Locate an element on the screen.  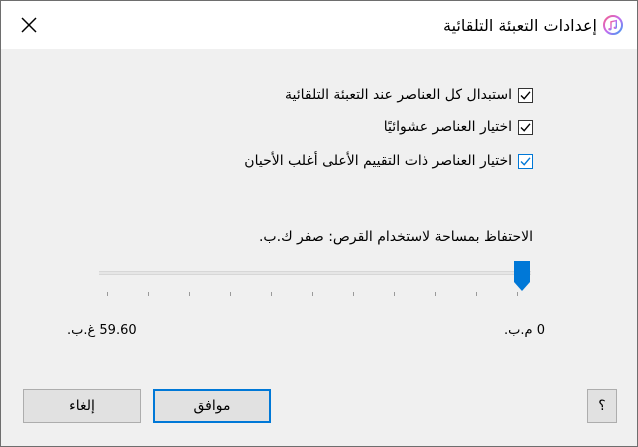
replace-items-checkbox is located at coordinates (525, 95).